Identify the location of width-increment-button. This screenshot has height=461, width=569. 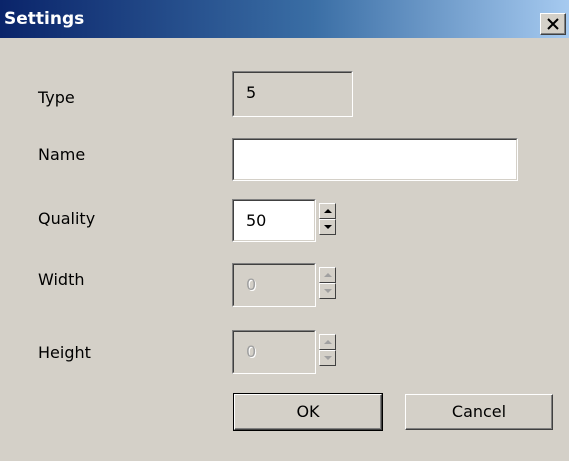
(327, 275).